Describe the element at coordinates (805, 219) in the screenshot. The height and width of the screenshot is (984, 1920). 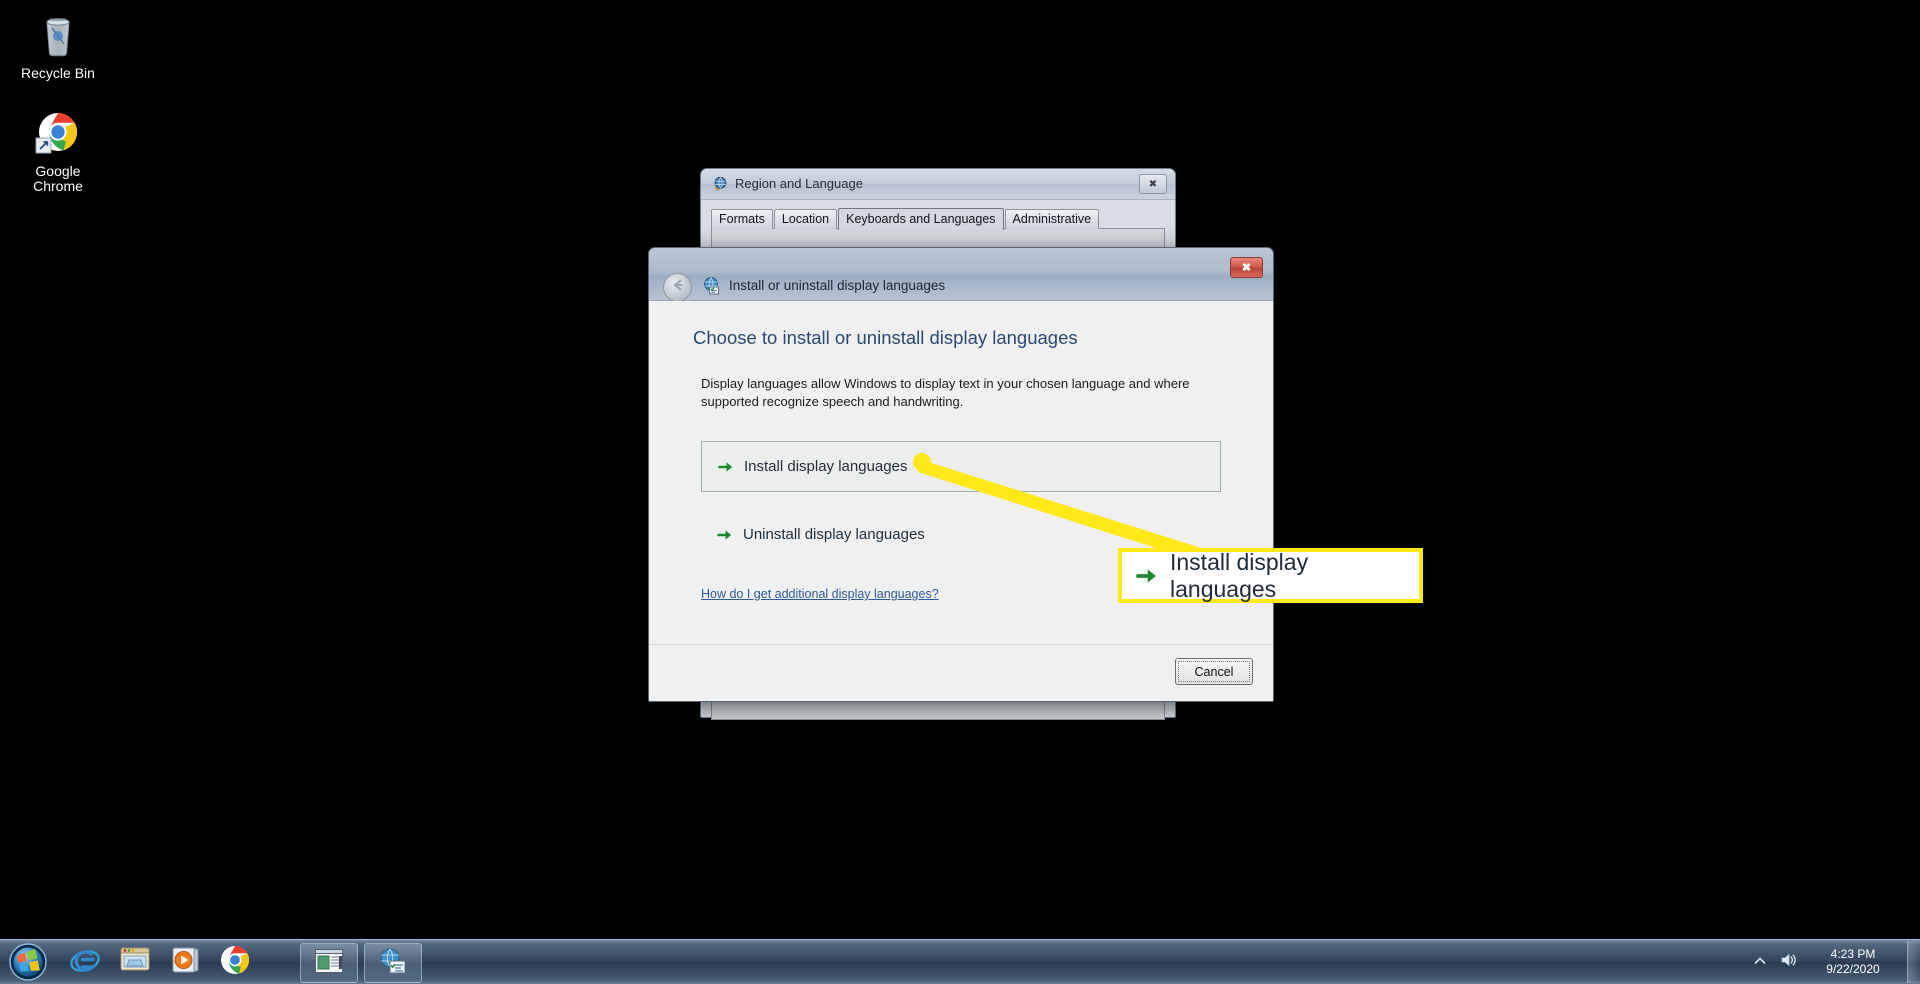
I see `tab-location: Location` at that location.